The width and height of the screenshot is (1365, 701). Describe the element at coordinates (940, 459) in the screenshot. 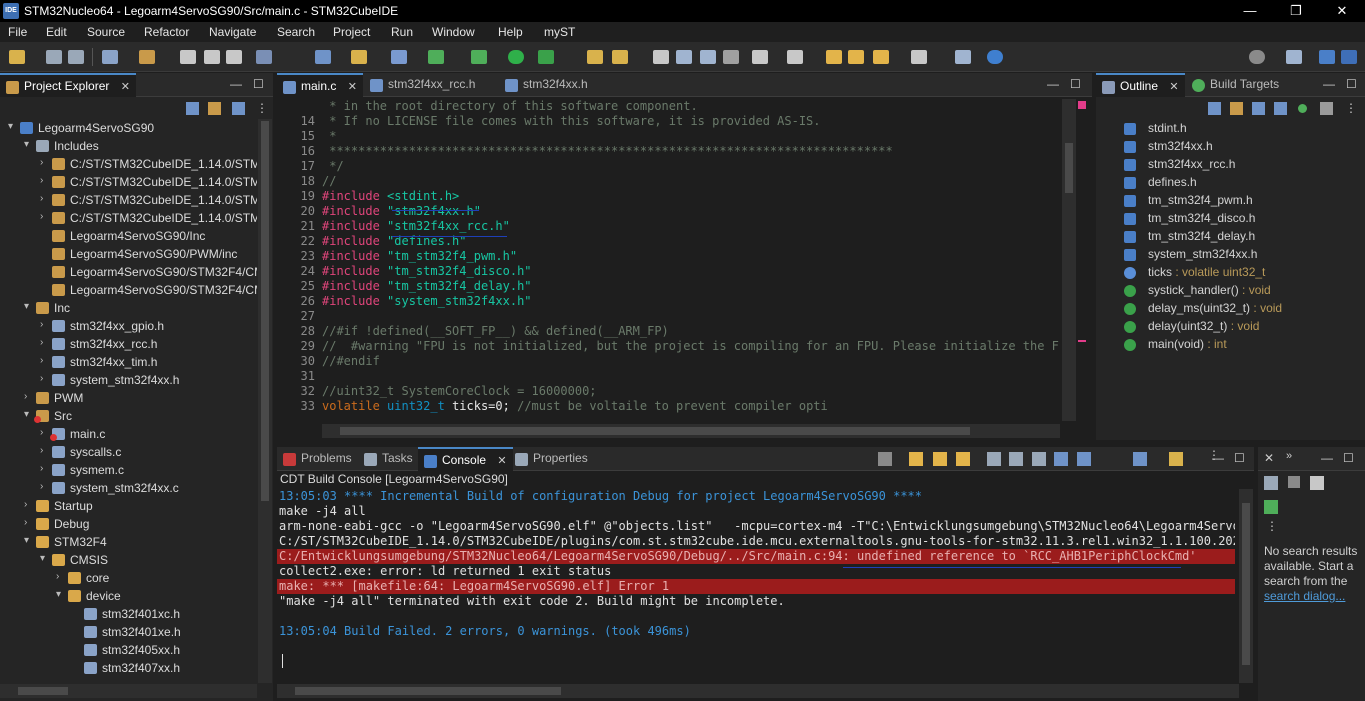

I see `scroll-up-icon` at that location.